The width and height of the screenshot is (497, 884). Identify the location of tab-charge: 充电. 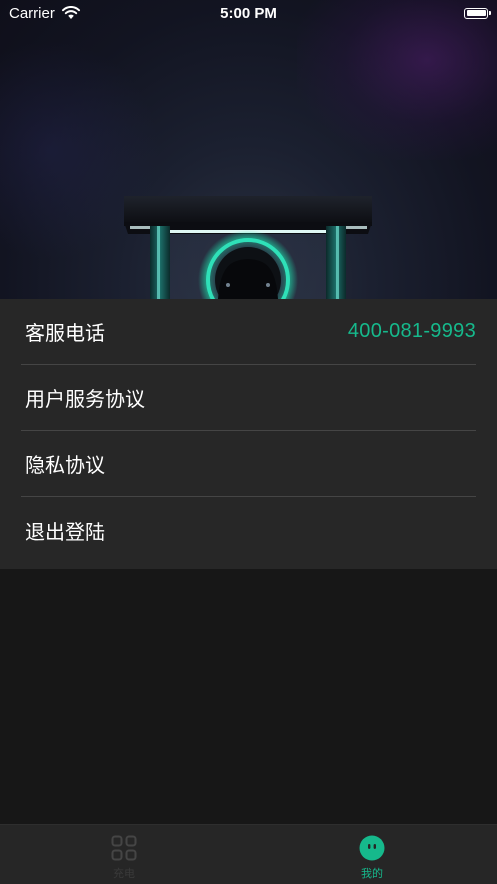
(124, 854).